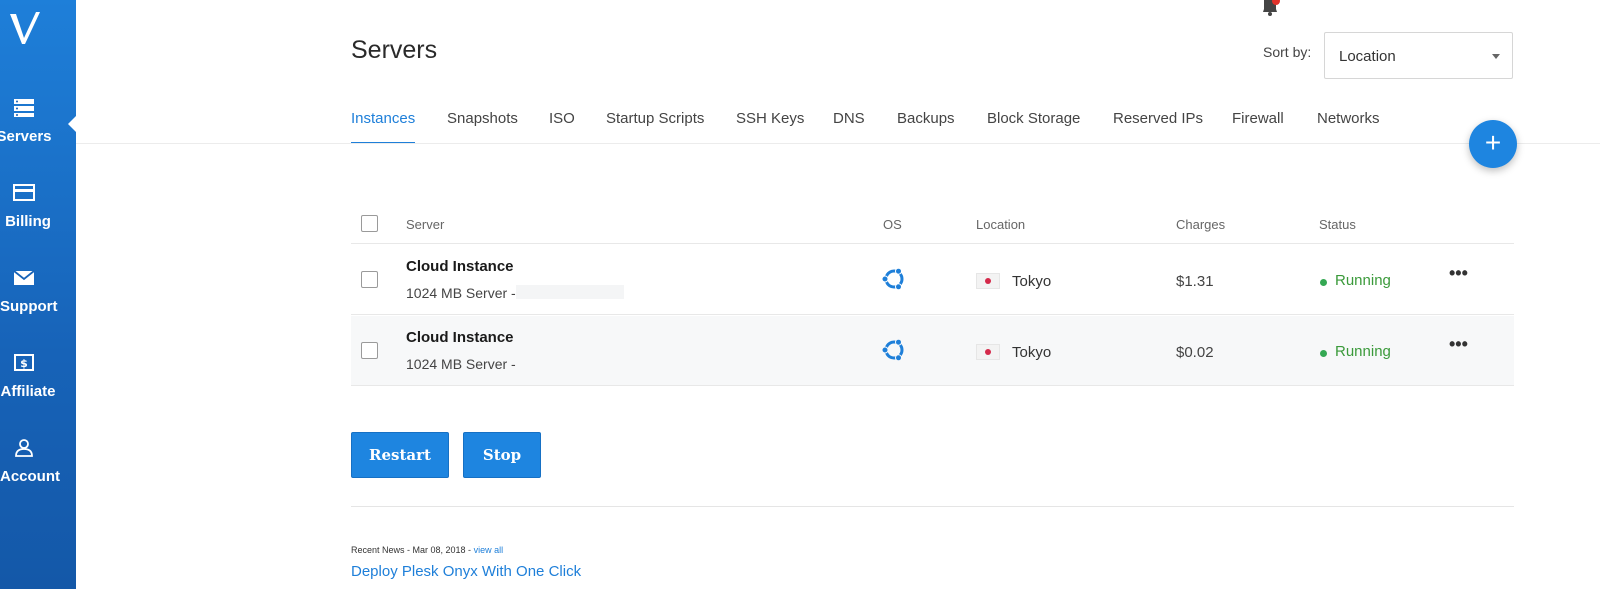 This screenshot has width=1600, height=589. What do you see at coordinates (1033, 127) in the screenshot?
I see `tab-block-storage: Block Storage` at bounding box center [1033, 127].